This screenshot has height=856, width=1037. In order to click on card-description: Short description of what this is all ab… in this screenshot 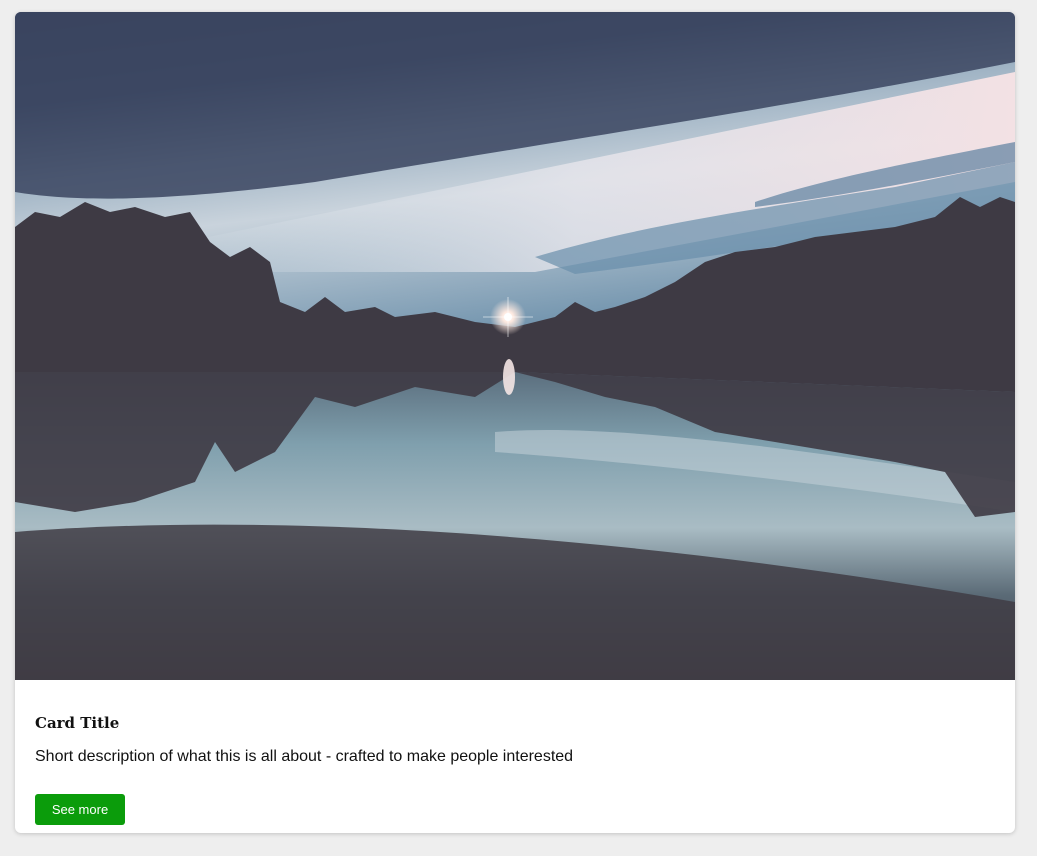, I will do `click(304, 756)`.